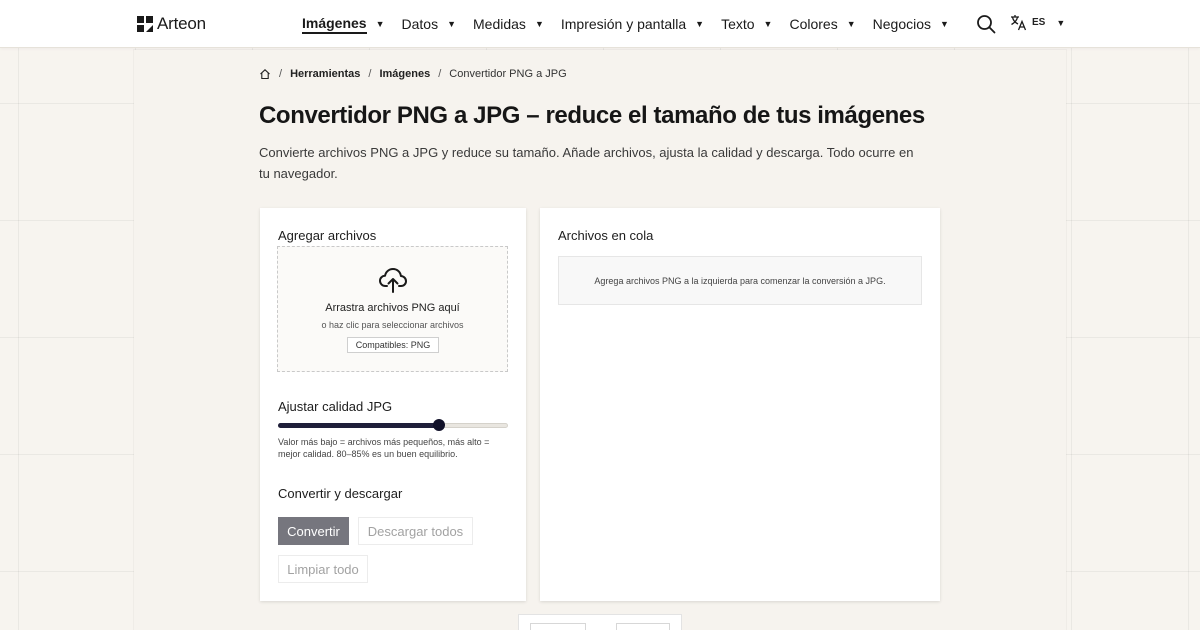  Describe the element at coordinates (358, 425) in the screenshot. I see `slider-fill` at that location.